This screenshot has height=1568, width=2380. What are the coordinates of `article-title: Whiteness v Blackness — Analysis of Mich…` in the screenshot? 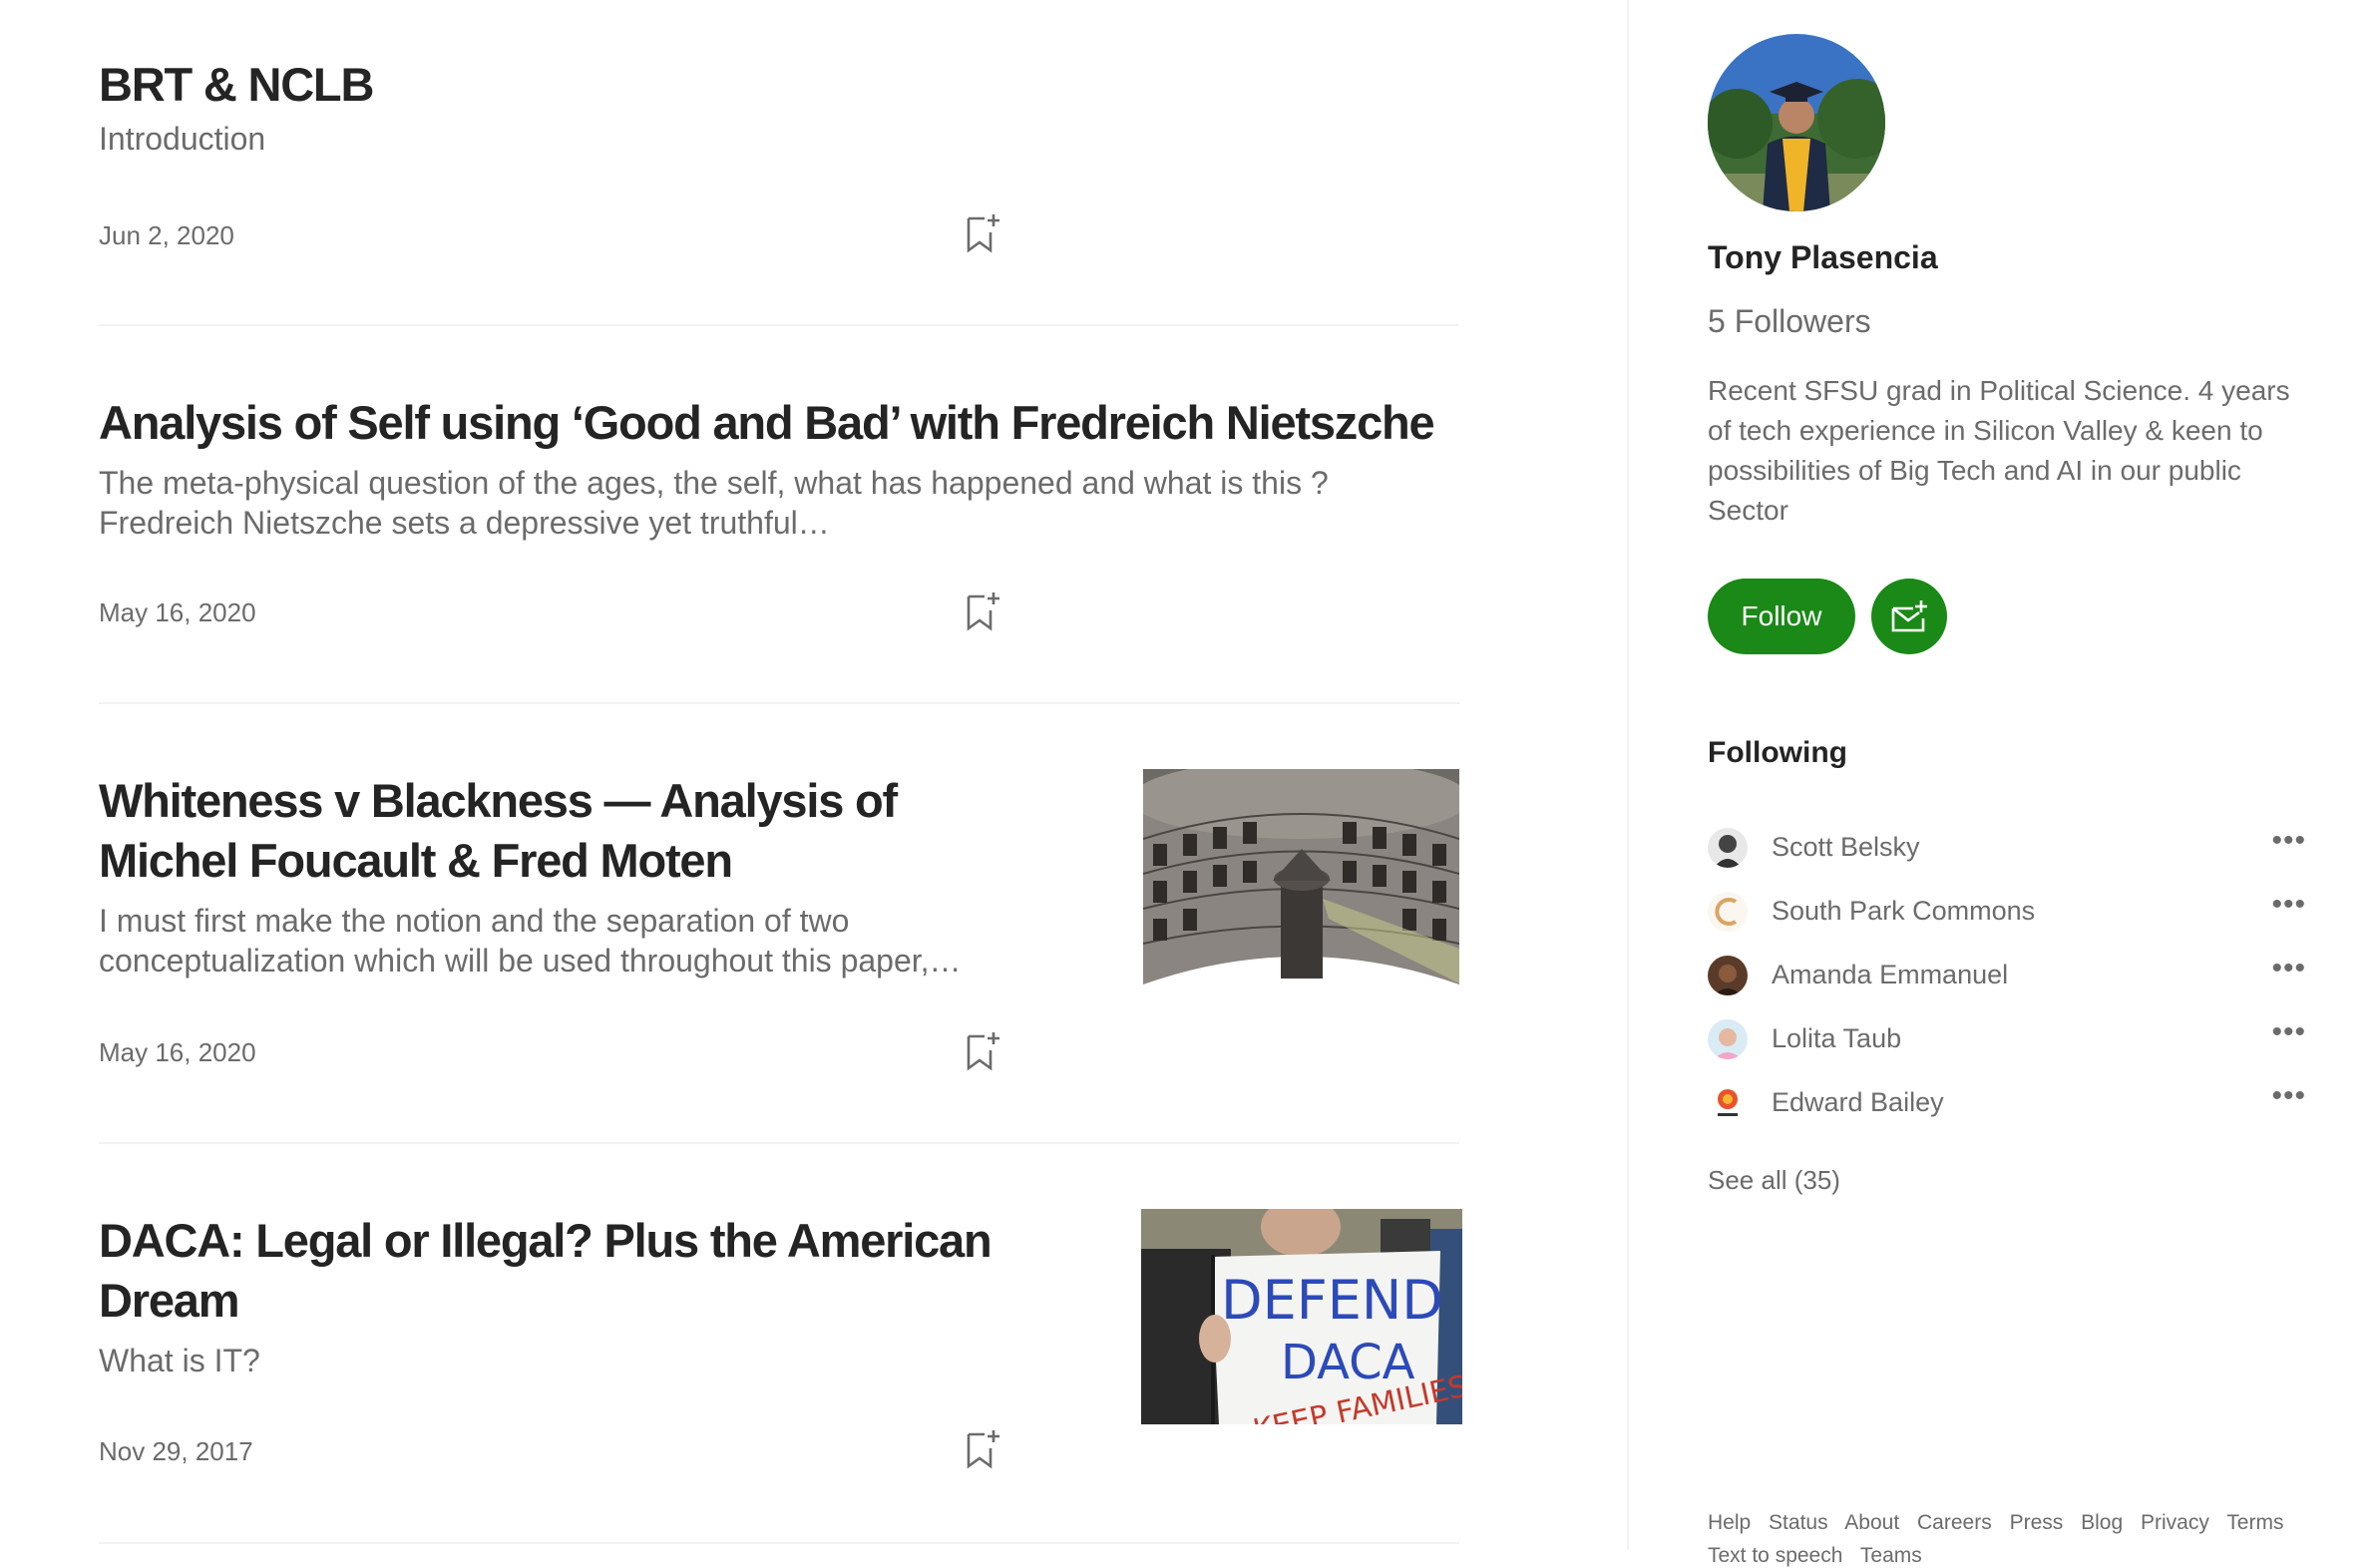 It's located at (572, 831).